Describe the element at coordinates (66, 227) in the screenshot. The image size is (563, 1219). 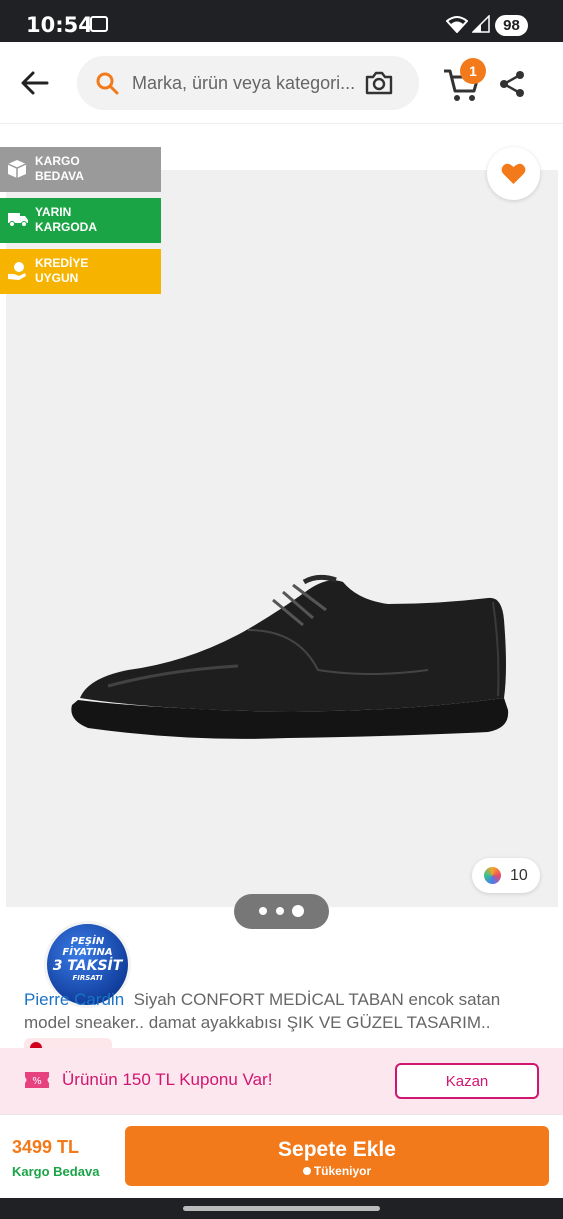
I see `tag-line-2: KARGODA` at that location.